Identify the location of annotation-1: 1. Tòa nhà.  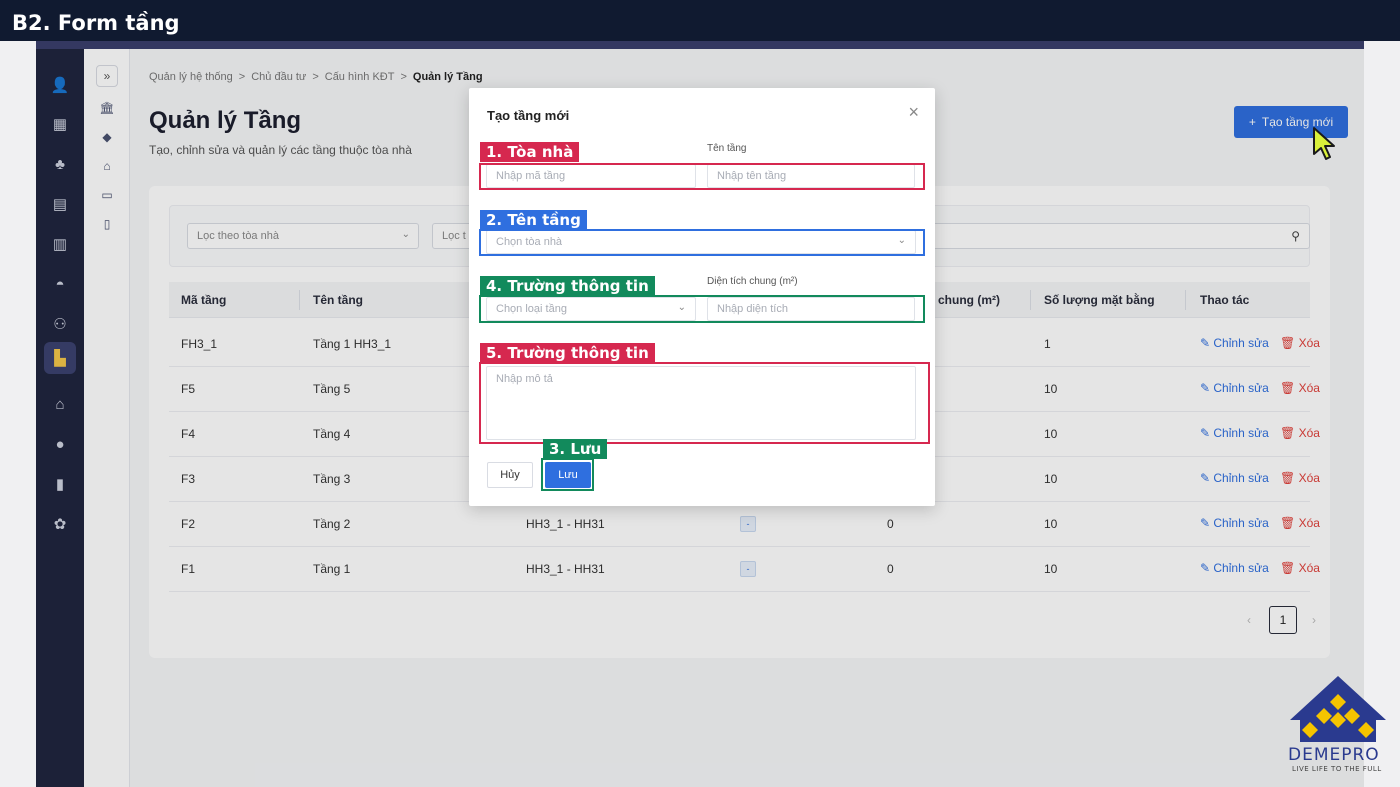
(530, 152).